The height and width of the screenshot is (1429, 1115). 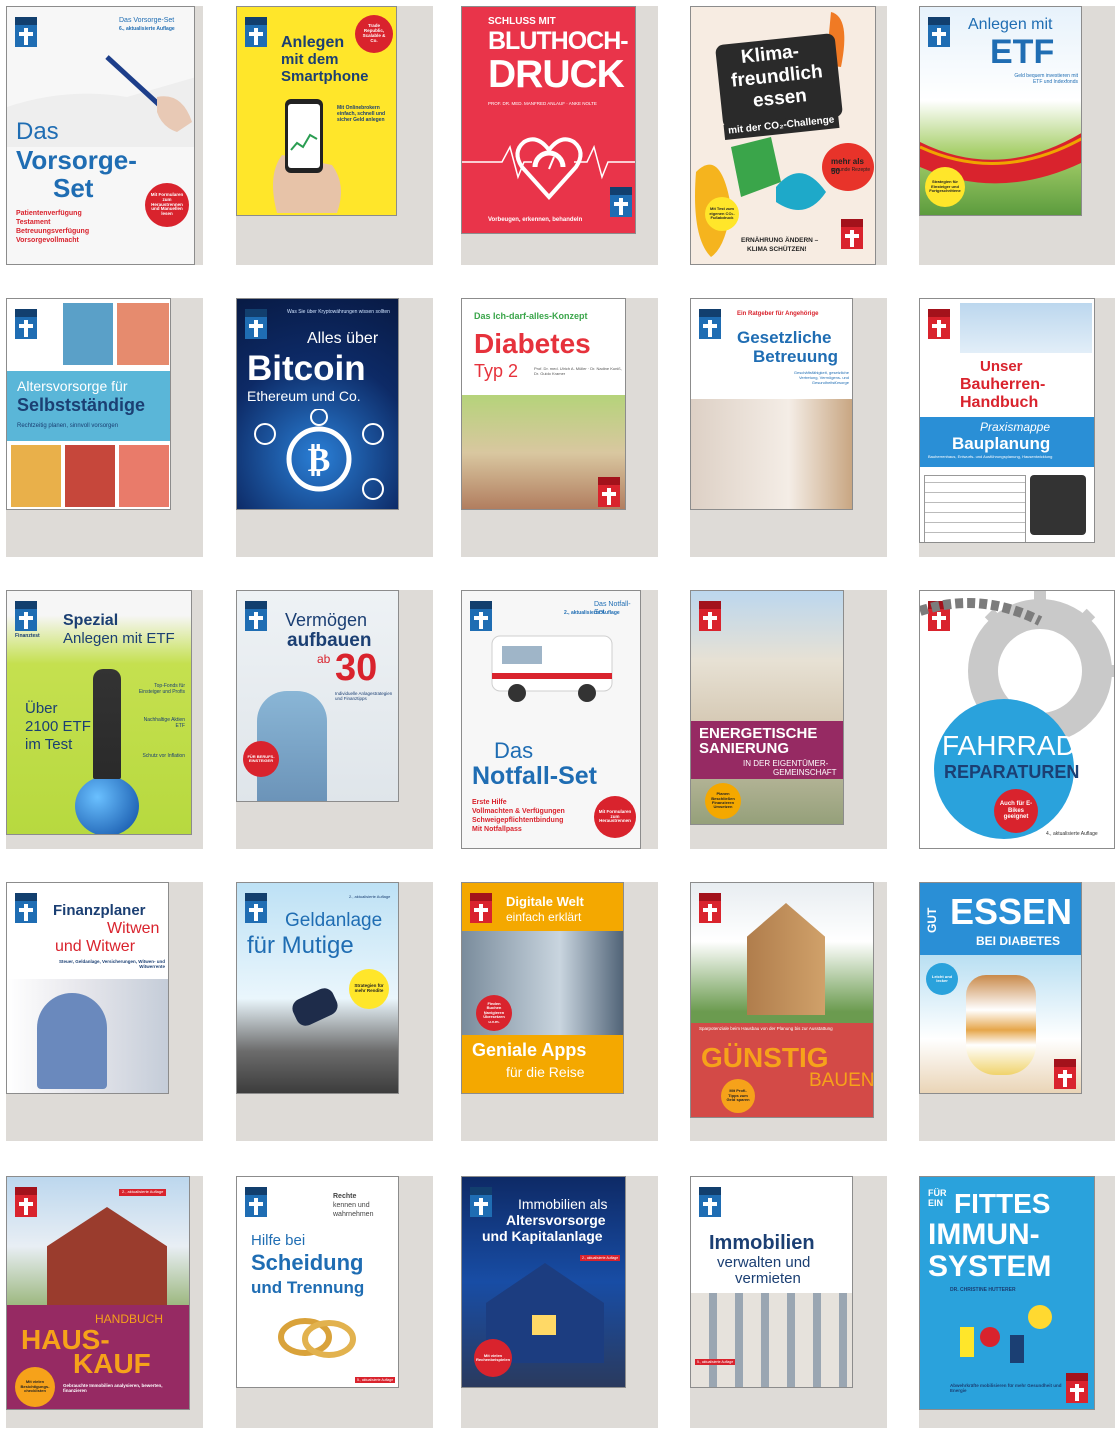 I want to click on building-photo, so click(x=771, y=1340).